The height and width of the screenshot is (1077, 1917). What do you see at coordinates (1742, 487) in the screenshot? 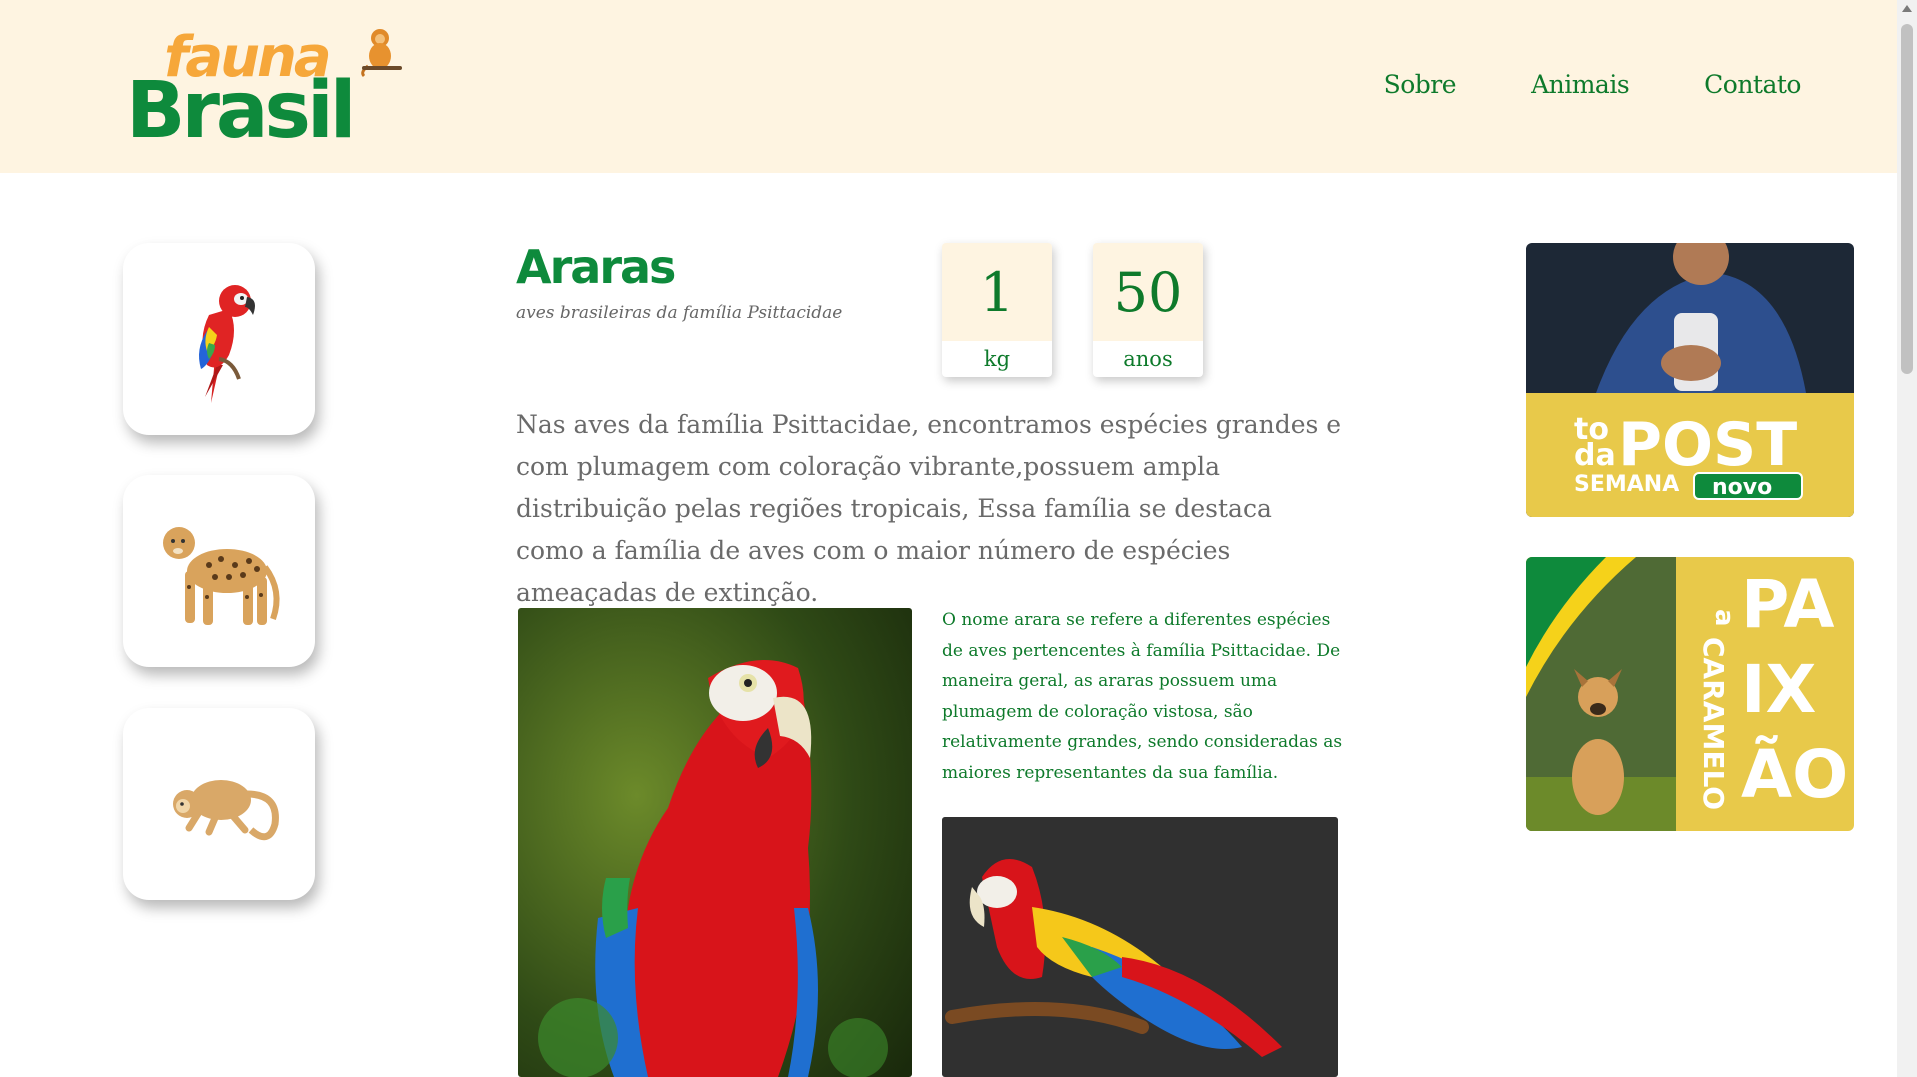
I see `ad1-novo-tag: novo` at bounding box center [1742, 487].